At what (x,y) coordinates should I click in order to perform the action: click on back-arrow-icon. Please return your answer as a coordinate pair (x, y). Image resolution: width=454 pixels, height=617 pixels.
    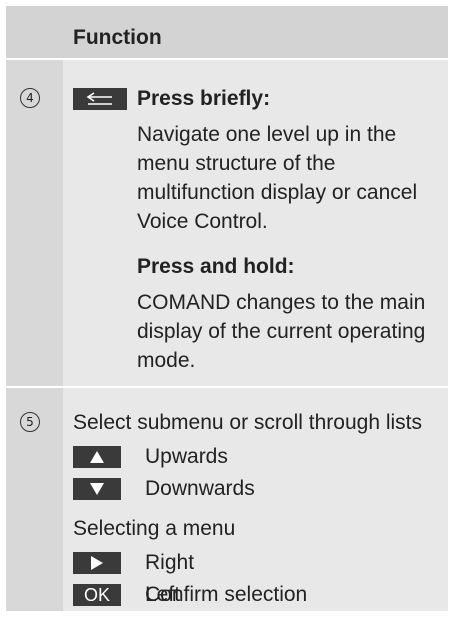
    Looking at the image, I should click on (99, 98).